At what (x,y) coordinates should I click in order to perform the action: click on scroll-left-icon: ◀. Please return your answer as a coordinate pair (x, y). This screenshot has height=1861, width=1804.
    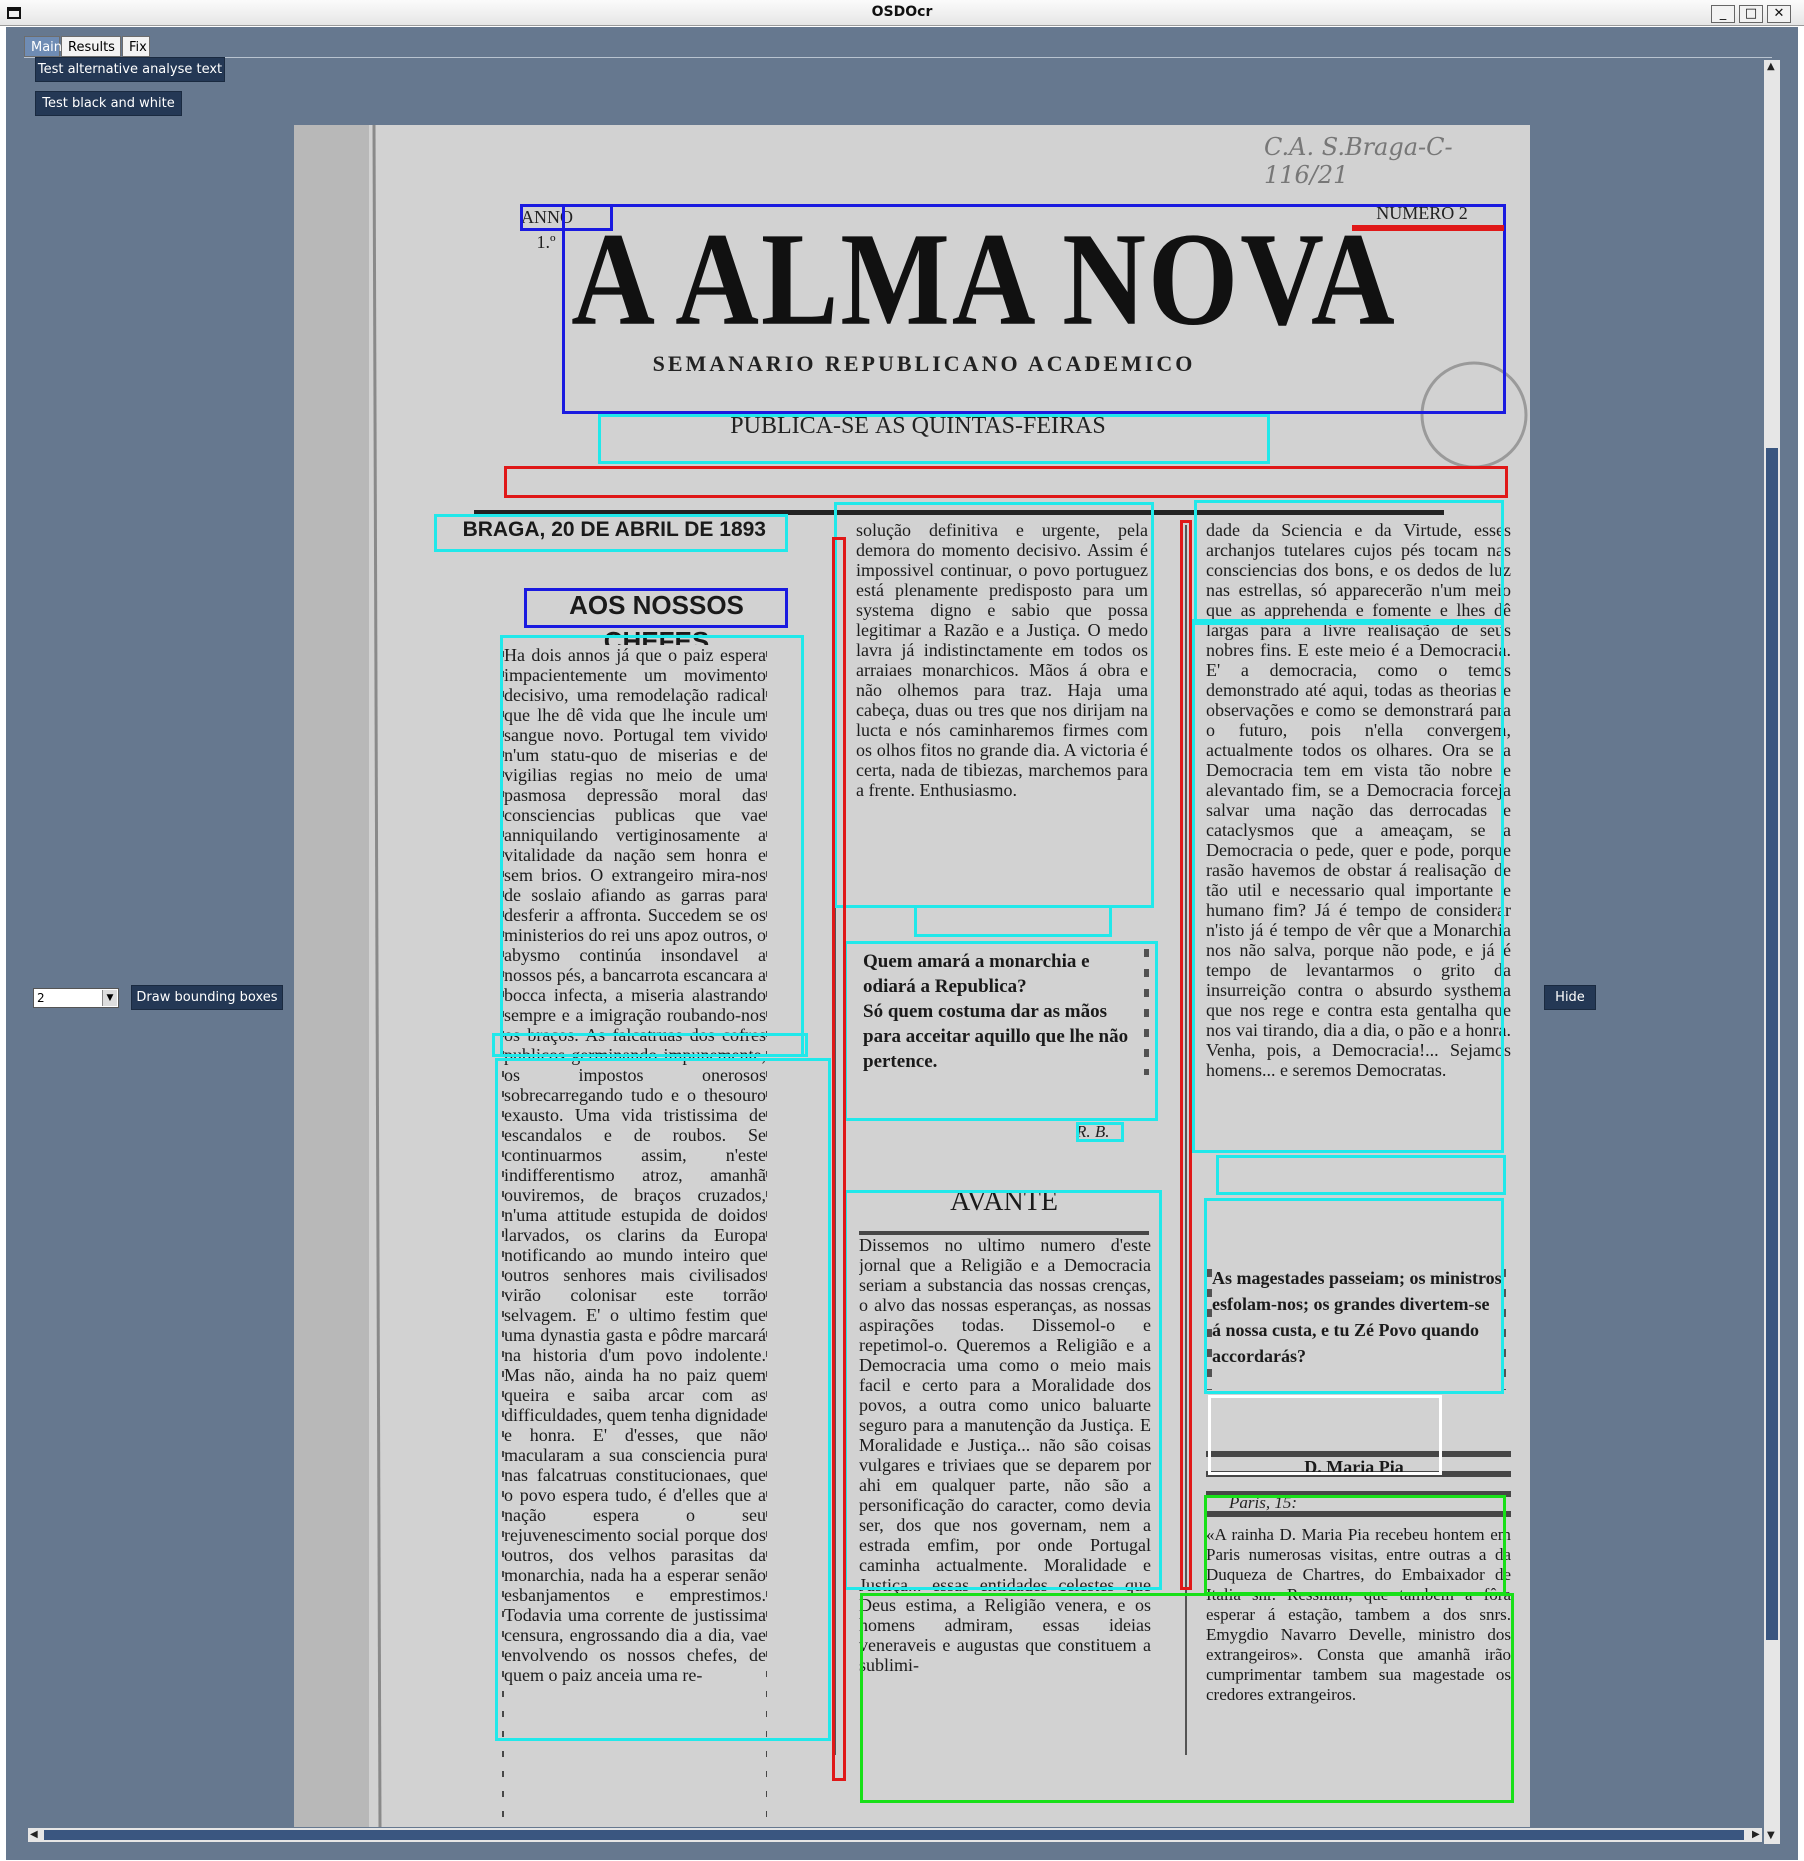
    Looking at the image, I should click on (34, 1835).